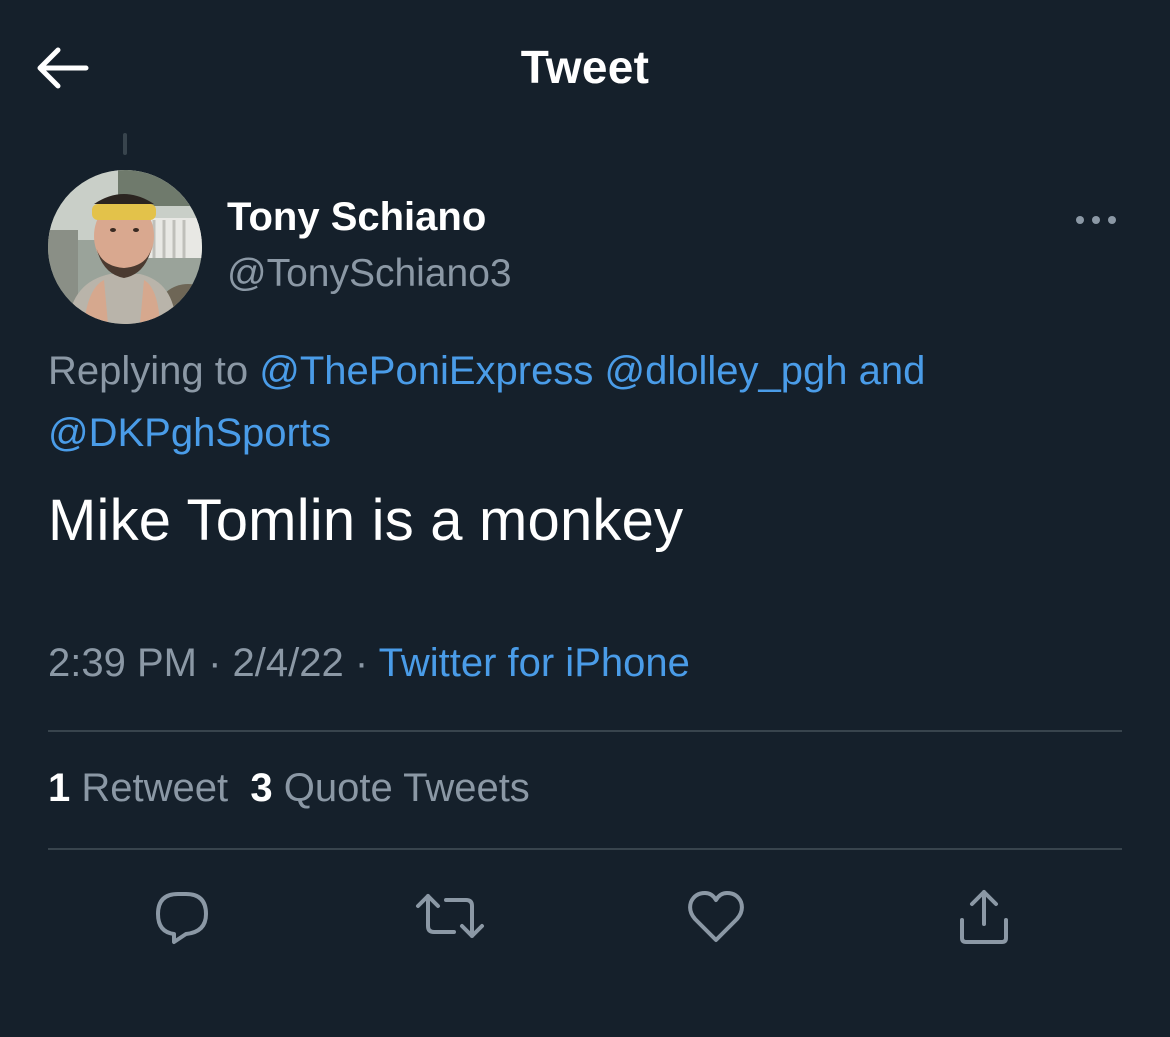  What do you see at coordinates (189, 433) in the screenshot?
I see `mention-dkpghsports: @DKPghSports` at bounding box center [189, 433].